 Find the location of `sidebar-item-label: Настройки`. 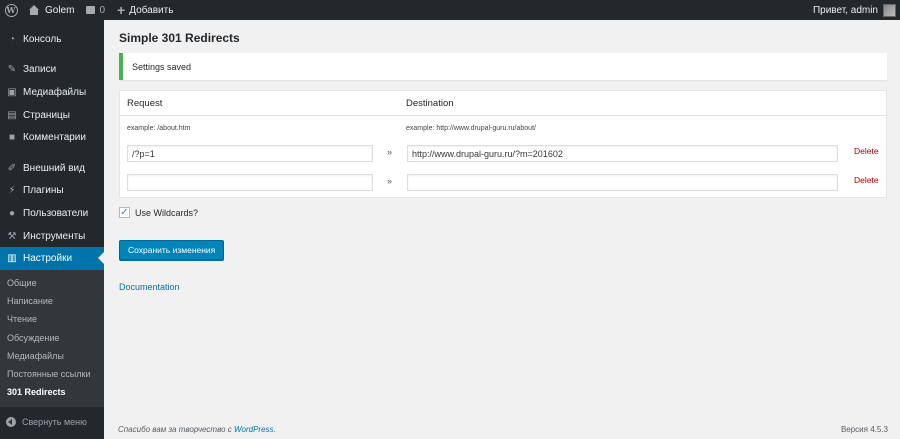

sidebar-item-label: Настройки is located at coordinates (48, 259).